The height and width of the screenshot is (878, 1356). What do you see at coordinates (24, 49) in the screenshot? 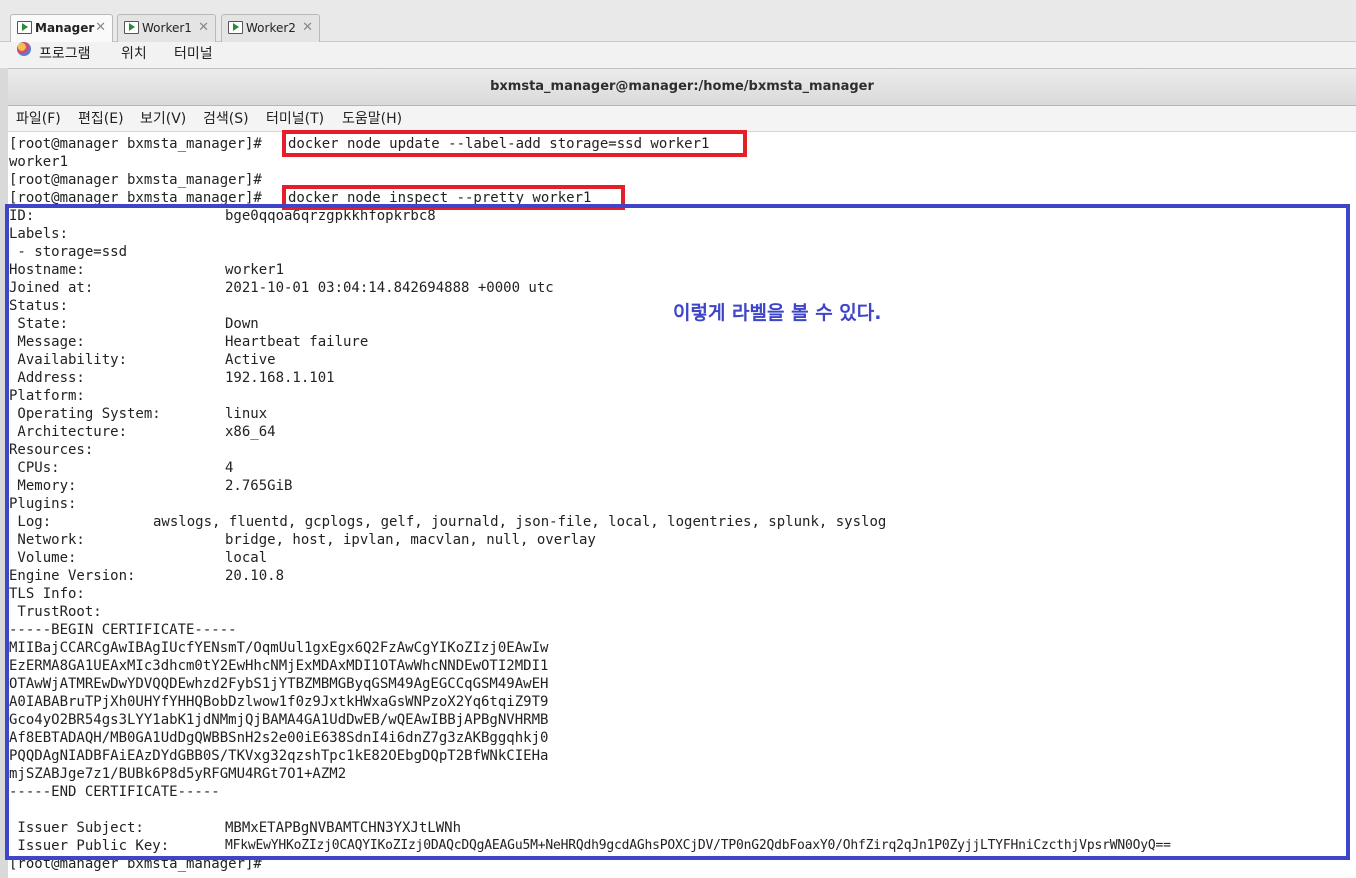
I see `gnome-foot-icon` at bounding box center [24, 49].